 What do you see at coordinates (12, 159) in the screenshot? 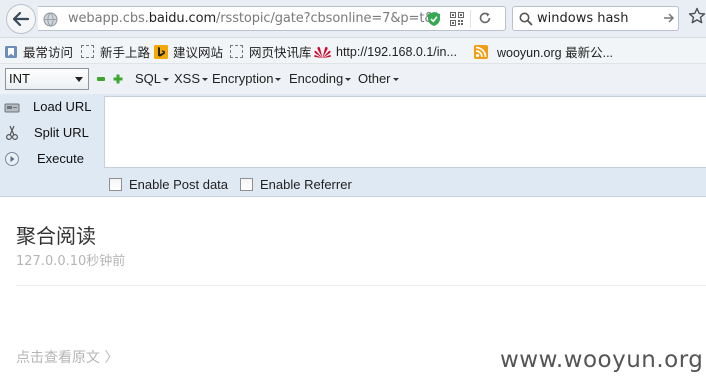
I see `play-icon` at bounding box center [12, 159].